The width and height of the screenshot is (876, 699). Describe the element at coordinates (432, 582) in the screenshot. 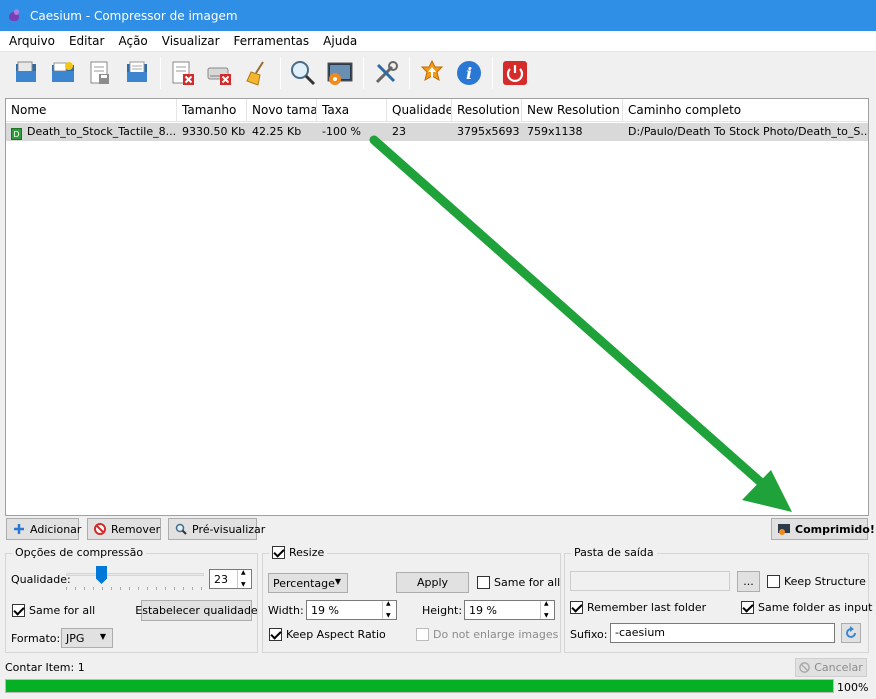

I see `apply-button: Apply` at that location.